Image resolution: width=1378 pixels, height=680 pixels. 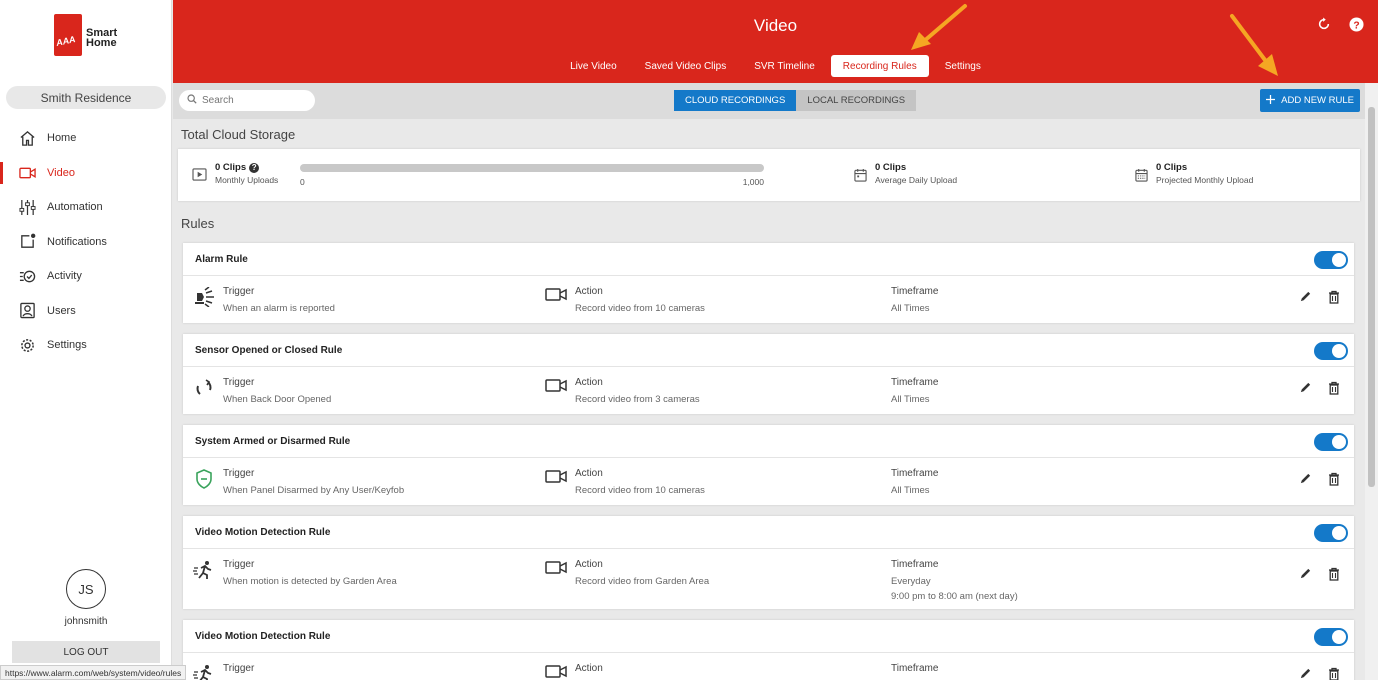 I want to click on rule-name: Video Motion Detection Rule, so click(x=263, y=636).